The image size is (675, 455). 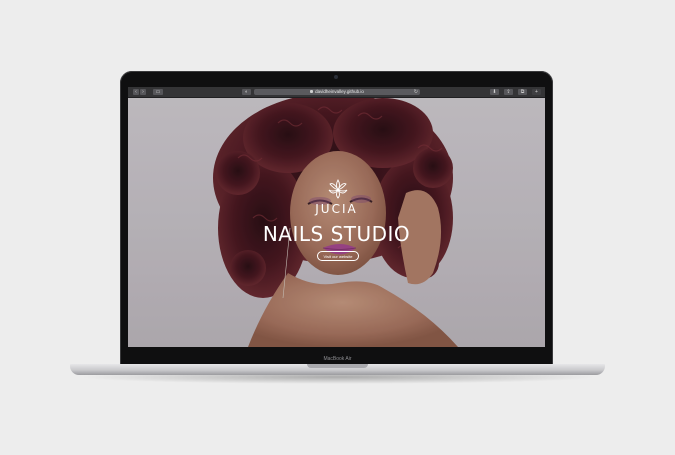 What do you see at coordinates (158, 92) in the screenshot?
I see `sidebar-button: ▭` at bounding box center [158, 92].